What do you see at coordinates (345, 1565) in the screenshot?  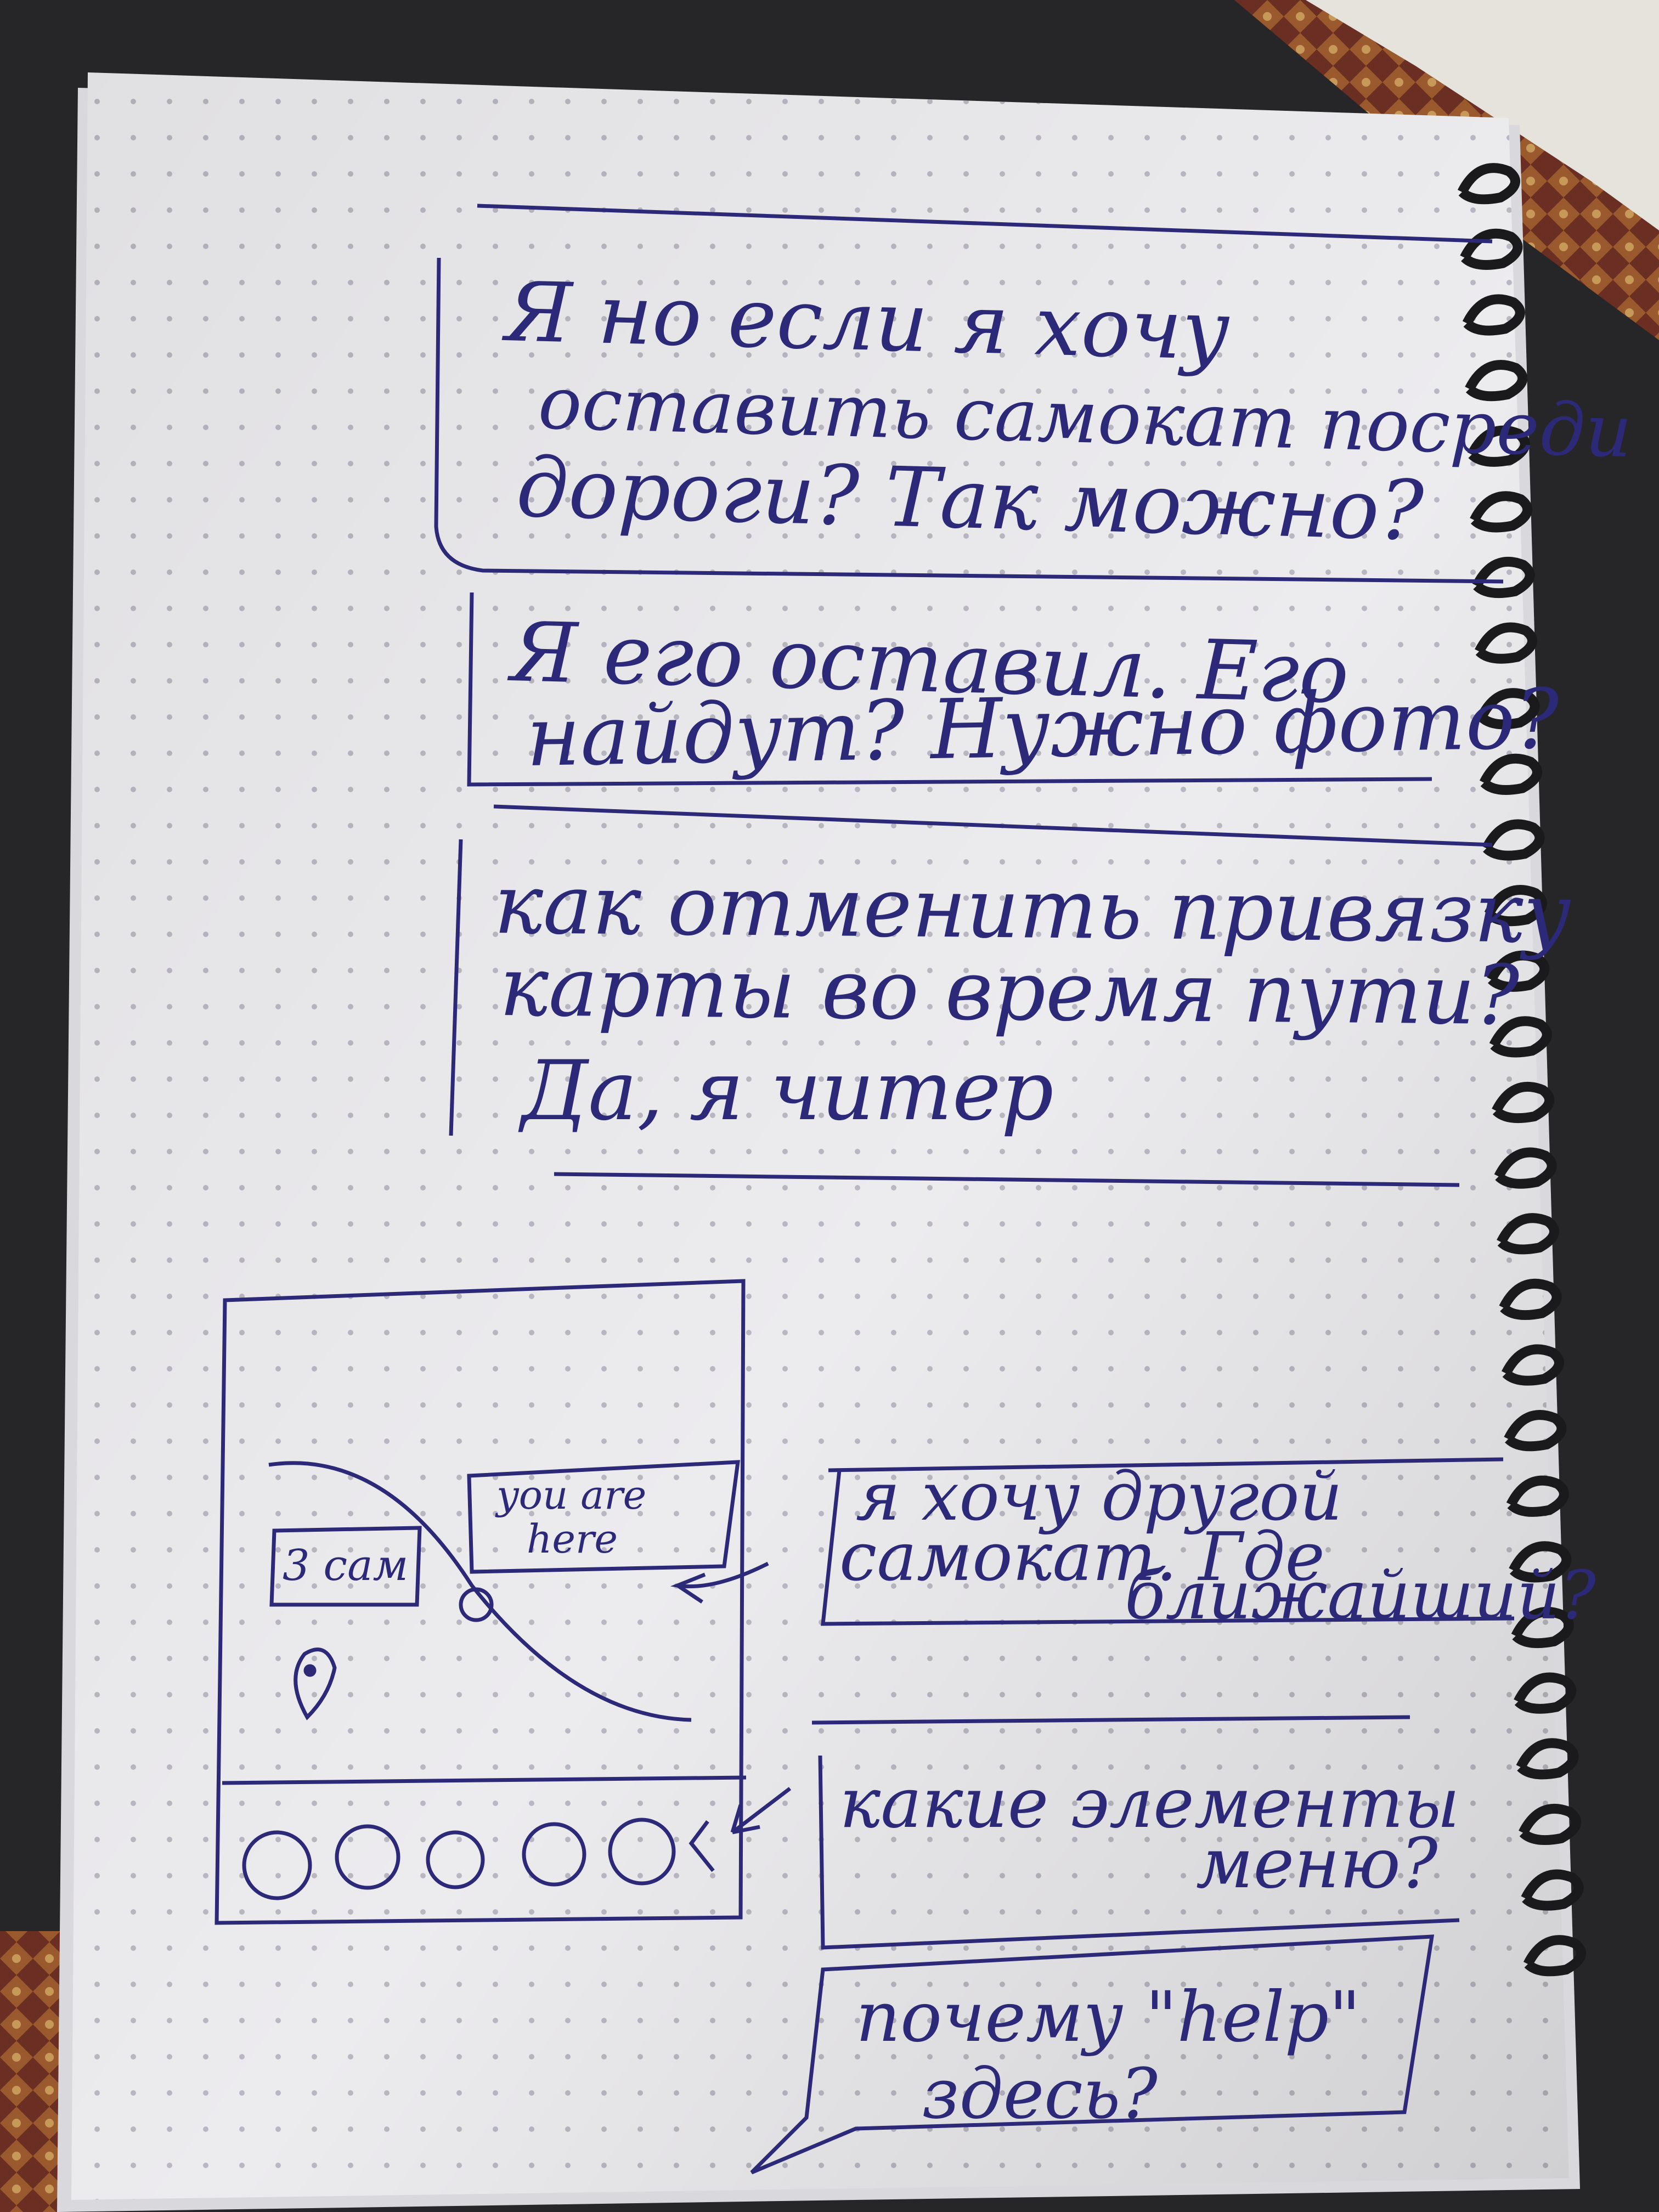 I see `scooter-label: 3 сам` at bounding box center [345, 1565].